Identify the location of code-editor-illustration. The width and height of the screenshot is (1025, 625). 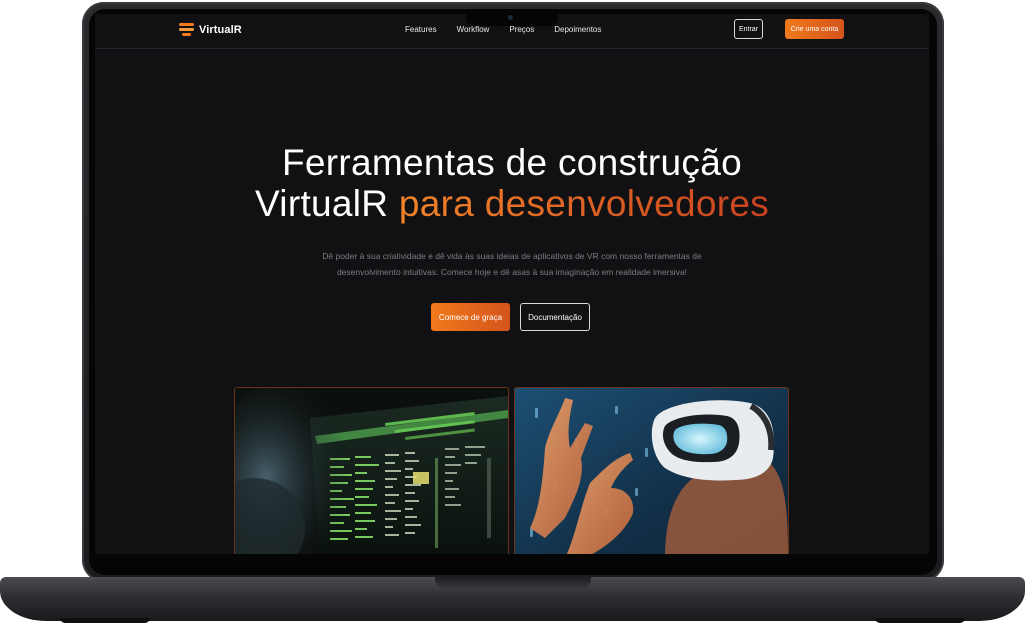
(371, 471).